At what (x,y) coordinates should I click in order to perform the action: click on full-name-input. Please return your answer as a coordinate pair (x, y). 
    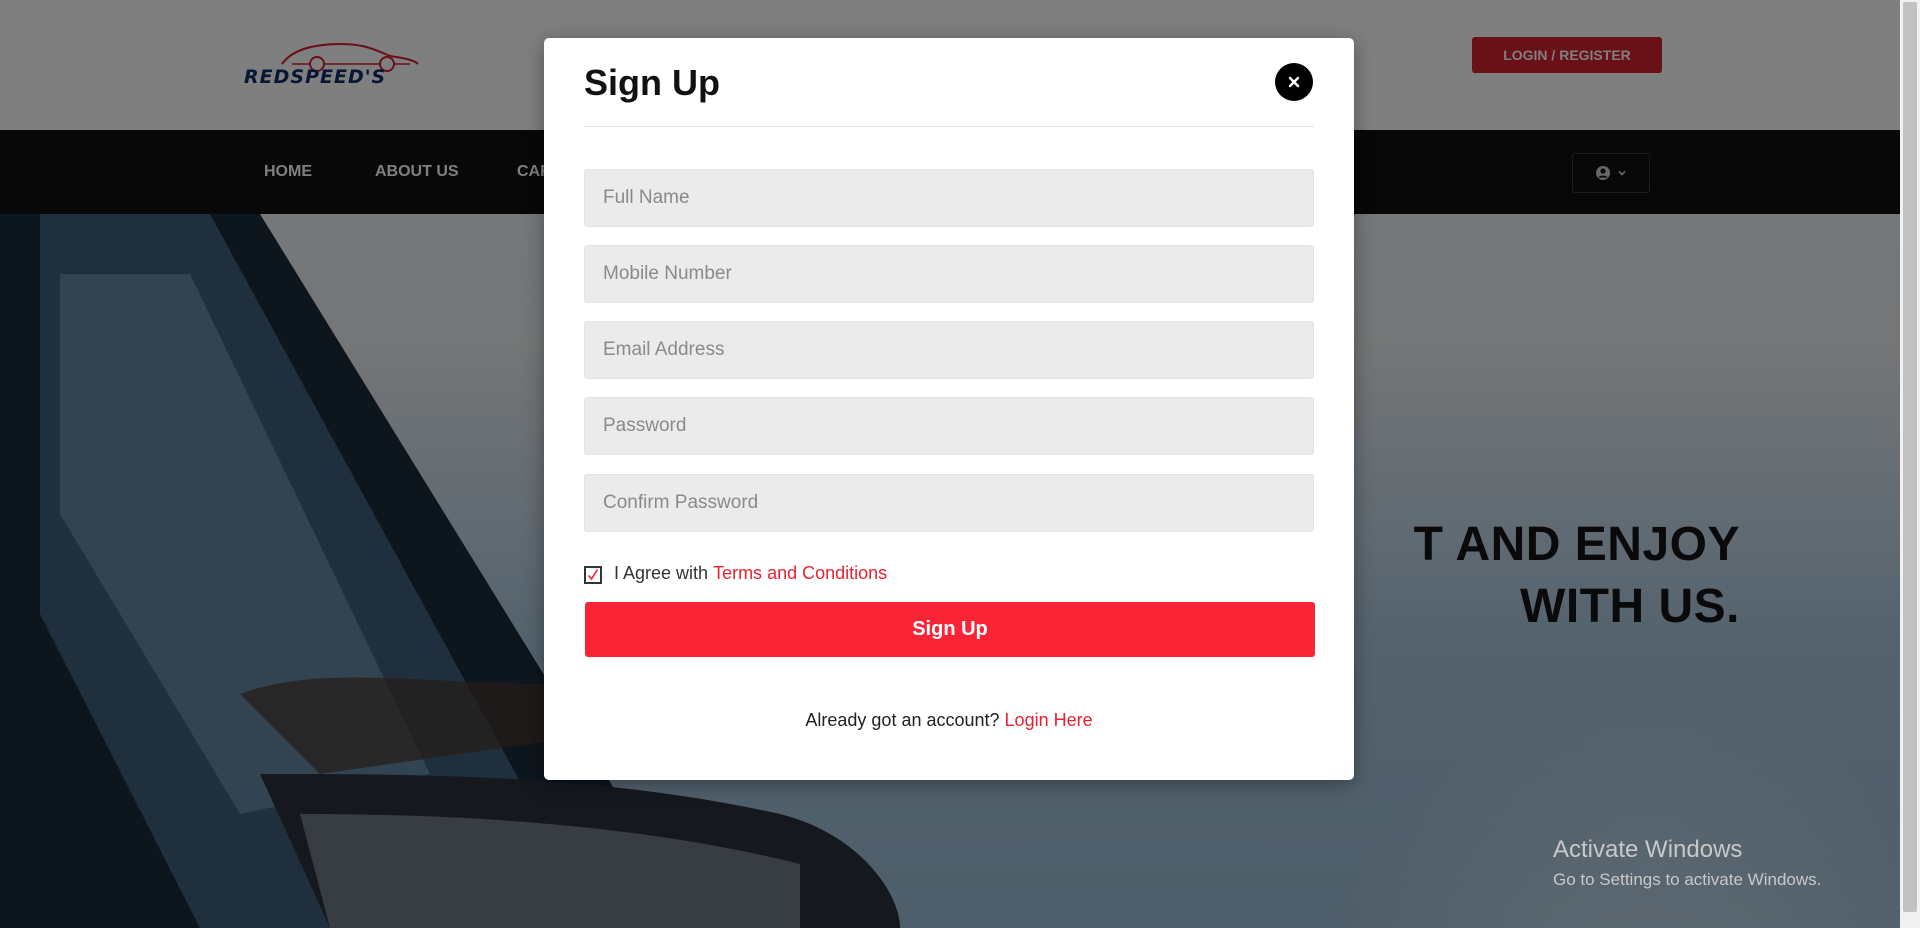
    Looking at the image, I should click on (949, 198).